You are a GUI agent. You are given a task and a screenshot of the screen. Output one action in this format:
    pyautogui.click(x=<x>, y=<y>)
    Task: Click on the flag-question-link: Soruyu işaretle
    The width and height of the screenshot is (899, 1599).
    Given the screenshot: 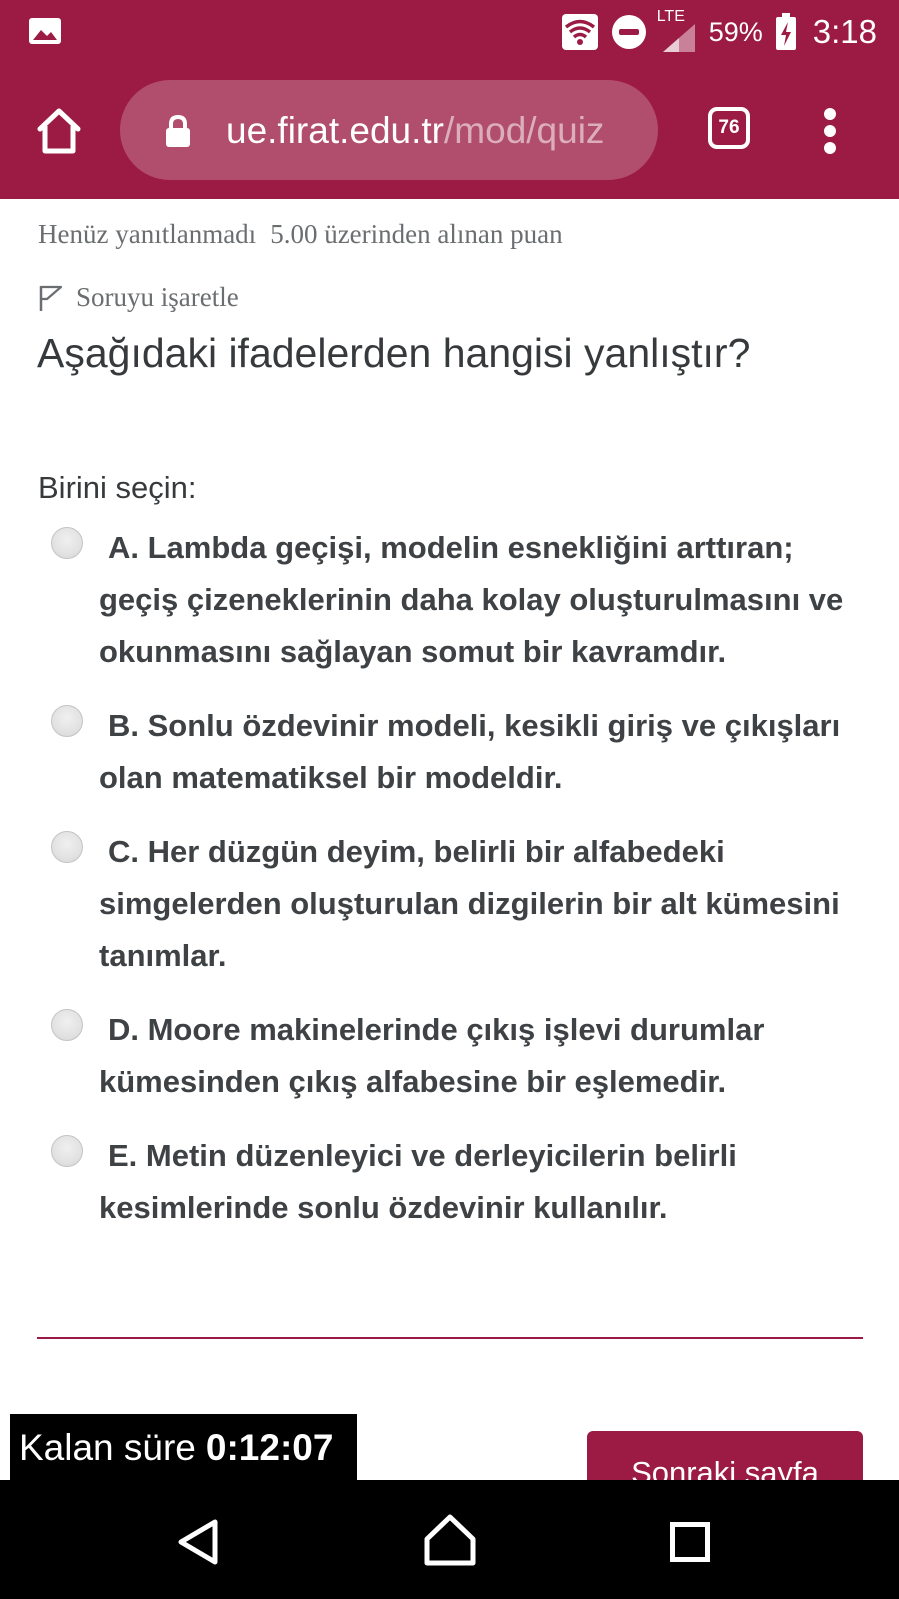 What is the action you would take?
    pyautogui.click(x=138, y=297)
    